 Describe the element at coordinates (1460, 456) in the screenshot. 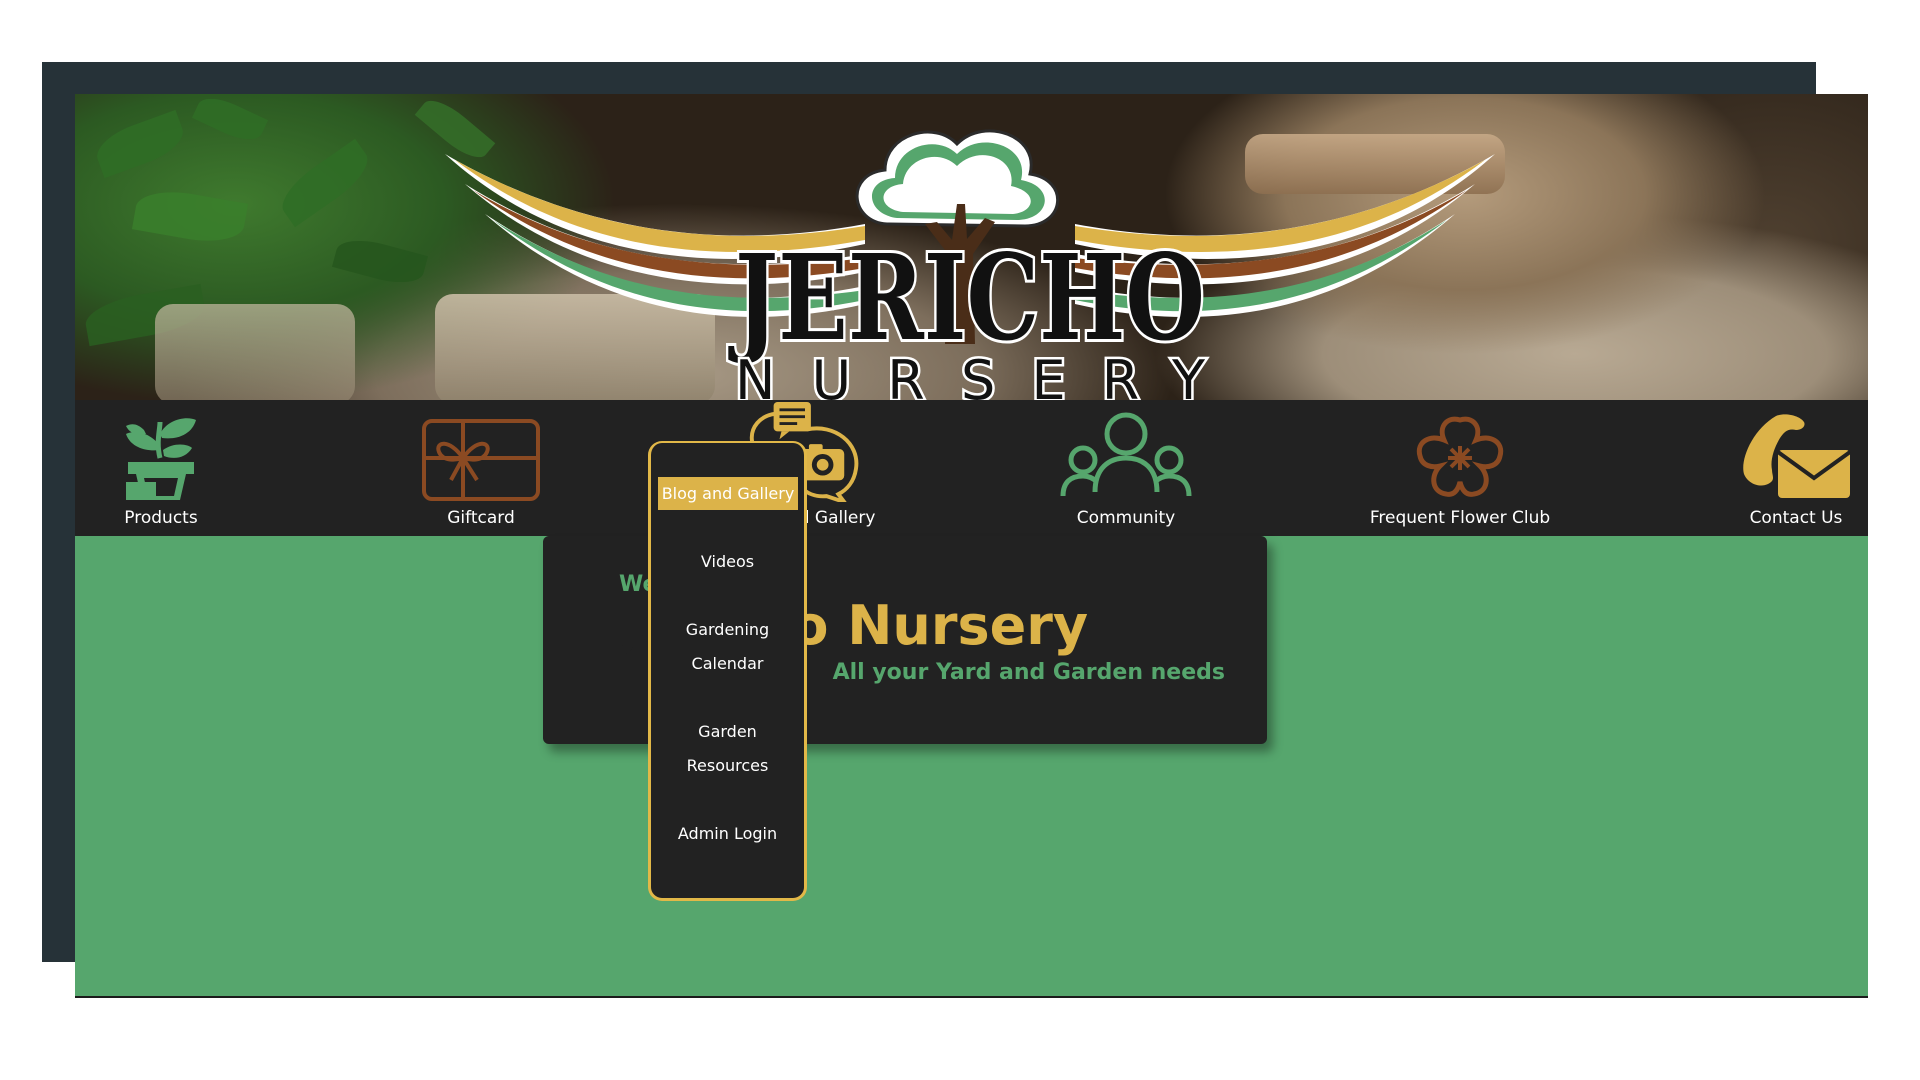

I see `flower-icon` at that location.